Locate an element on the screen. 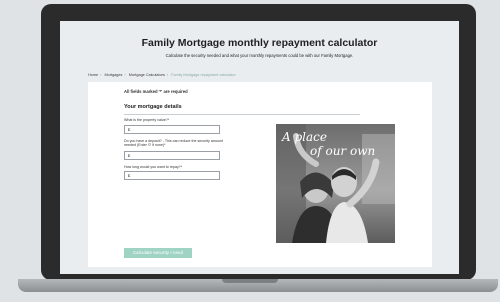 This screenshot has height=302, width=500. breadcrumb-home: Home is located at coordinates (93, 75).